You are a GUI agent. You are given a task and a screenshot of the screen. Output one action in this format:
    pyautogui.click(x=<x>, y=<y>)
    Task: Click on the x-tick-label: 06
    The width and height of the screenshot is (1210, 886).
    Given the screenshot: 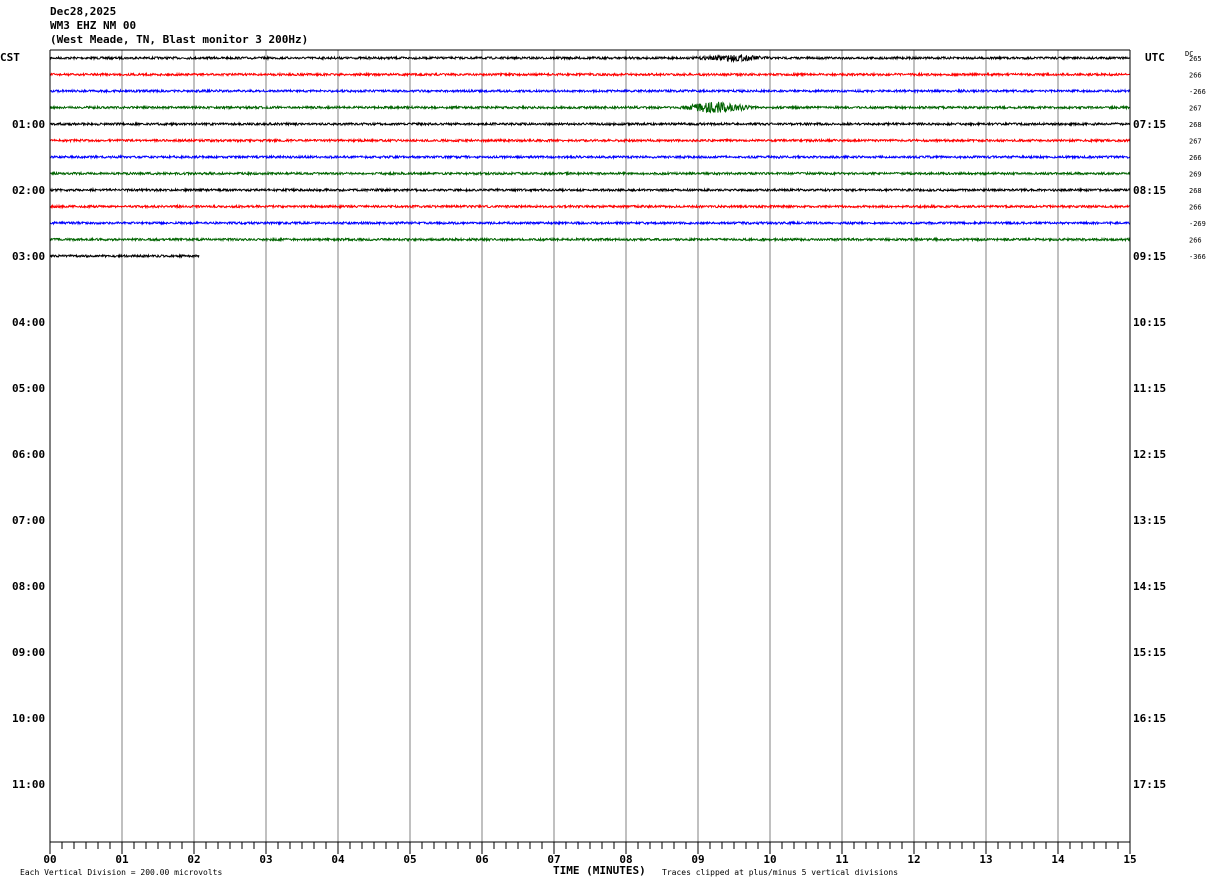 What is the action you would take?
    pyautogui.click(x=482, y=859)
    